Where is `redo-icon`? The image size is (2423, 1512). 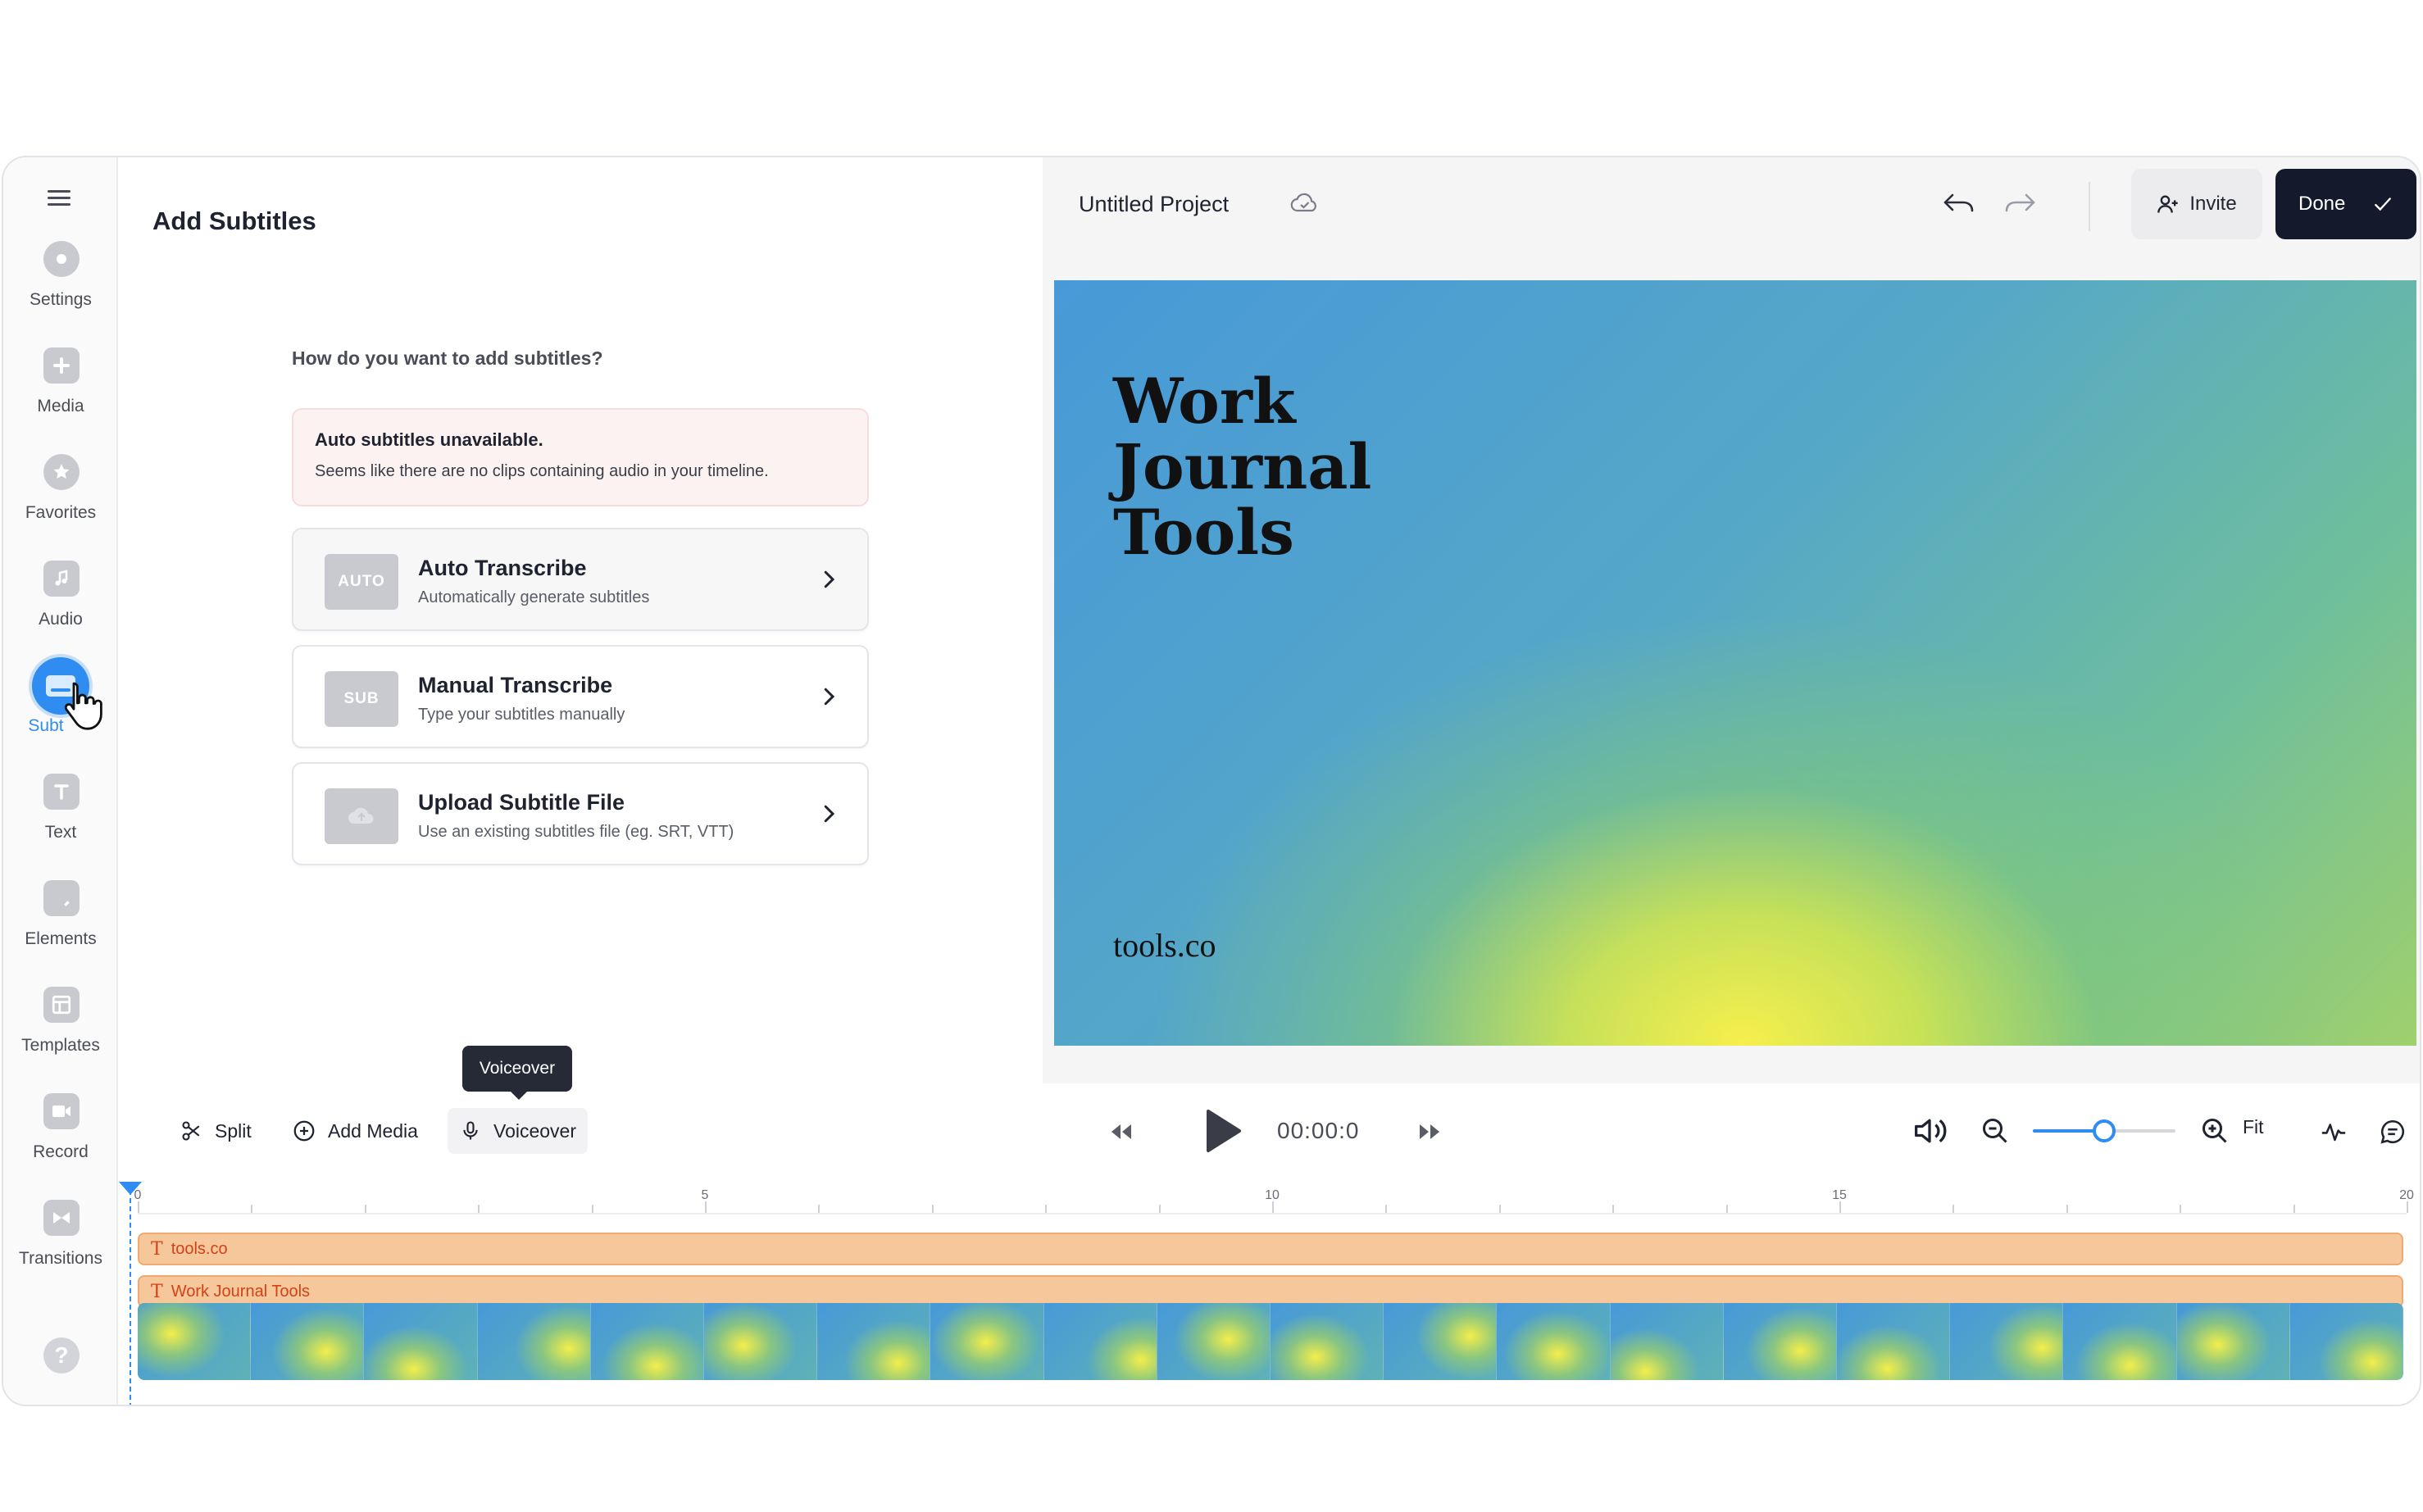
redo-icon is located at coordinates (2020, 203).